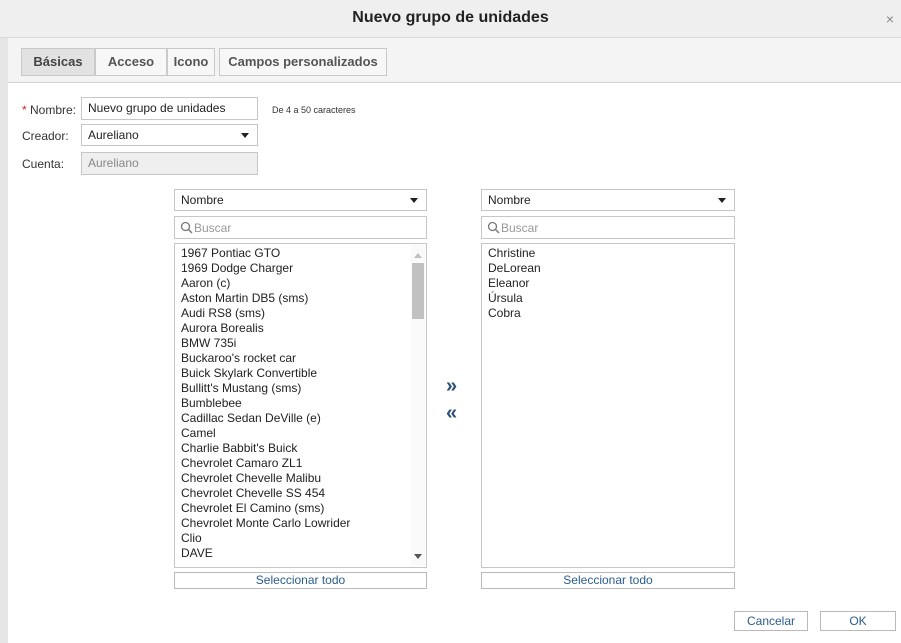 This screenshot has height=643, width=901. What do you see at coordinates (252, 508) in the screenshot?
I see `list-item: Chevrolet El Camino (sms)` at bounding box center [252, 508].